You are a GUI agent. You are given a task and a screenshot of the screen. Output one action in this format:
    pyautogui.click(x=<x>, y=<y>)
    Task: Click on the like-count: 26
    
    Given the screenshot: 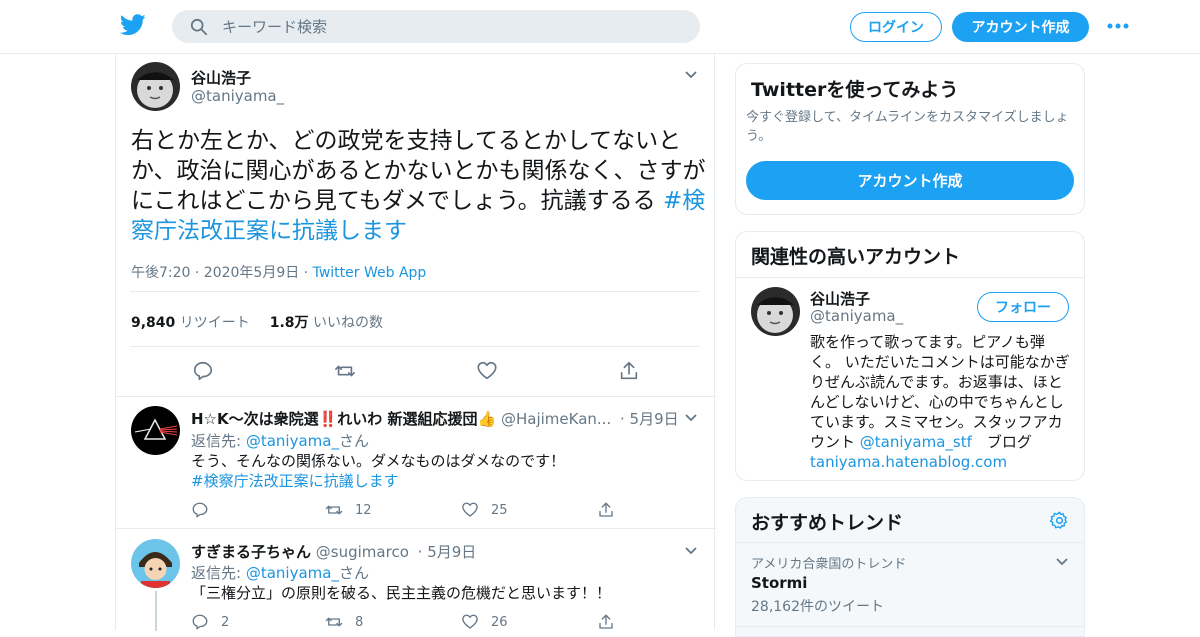 What is the action you would take?
    pyautogui.click(x=499, y=622)
    